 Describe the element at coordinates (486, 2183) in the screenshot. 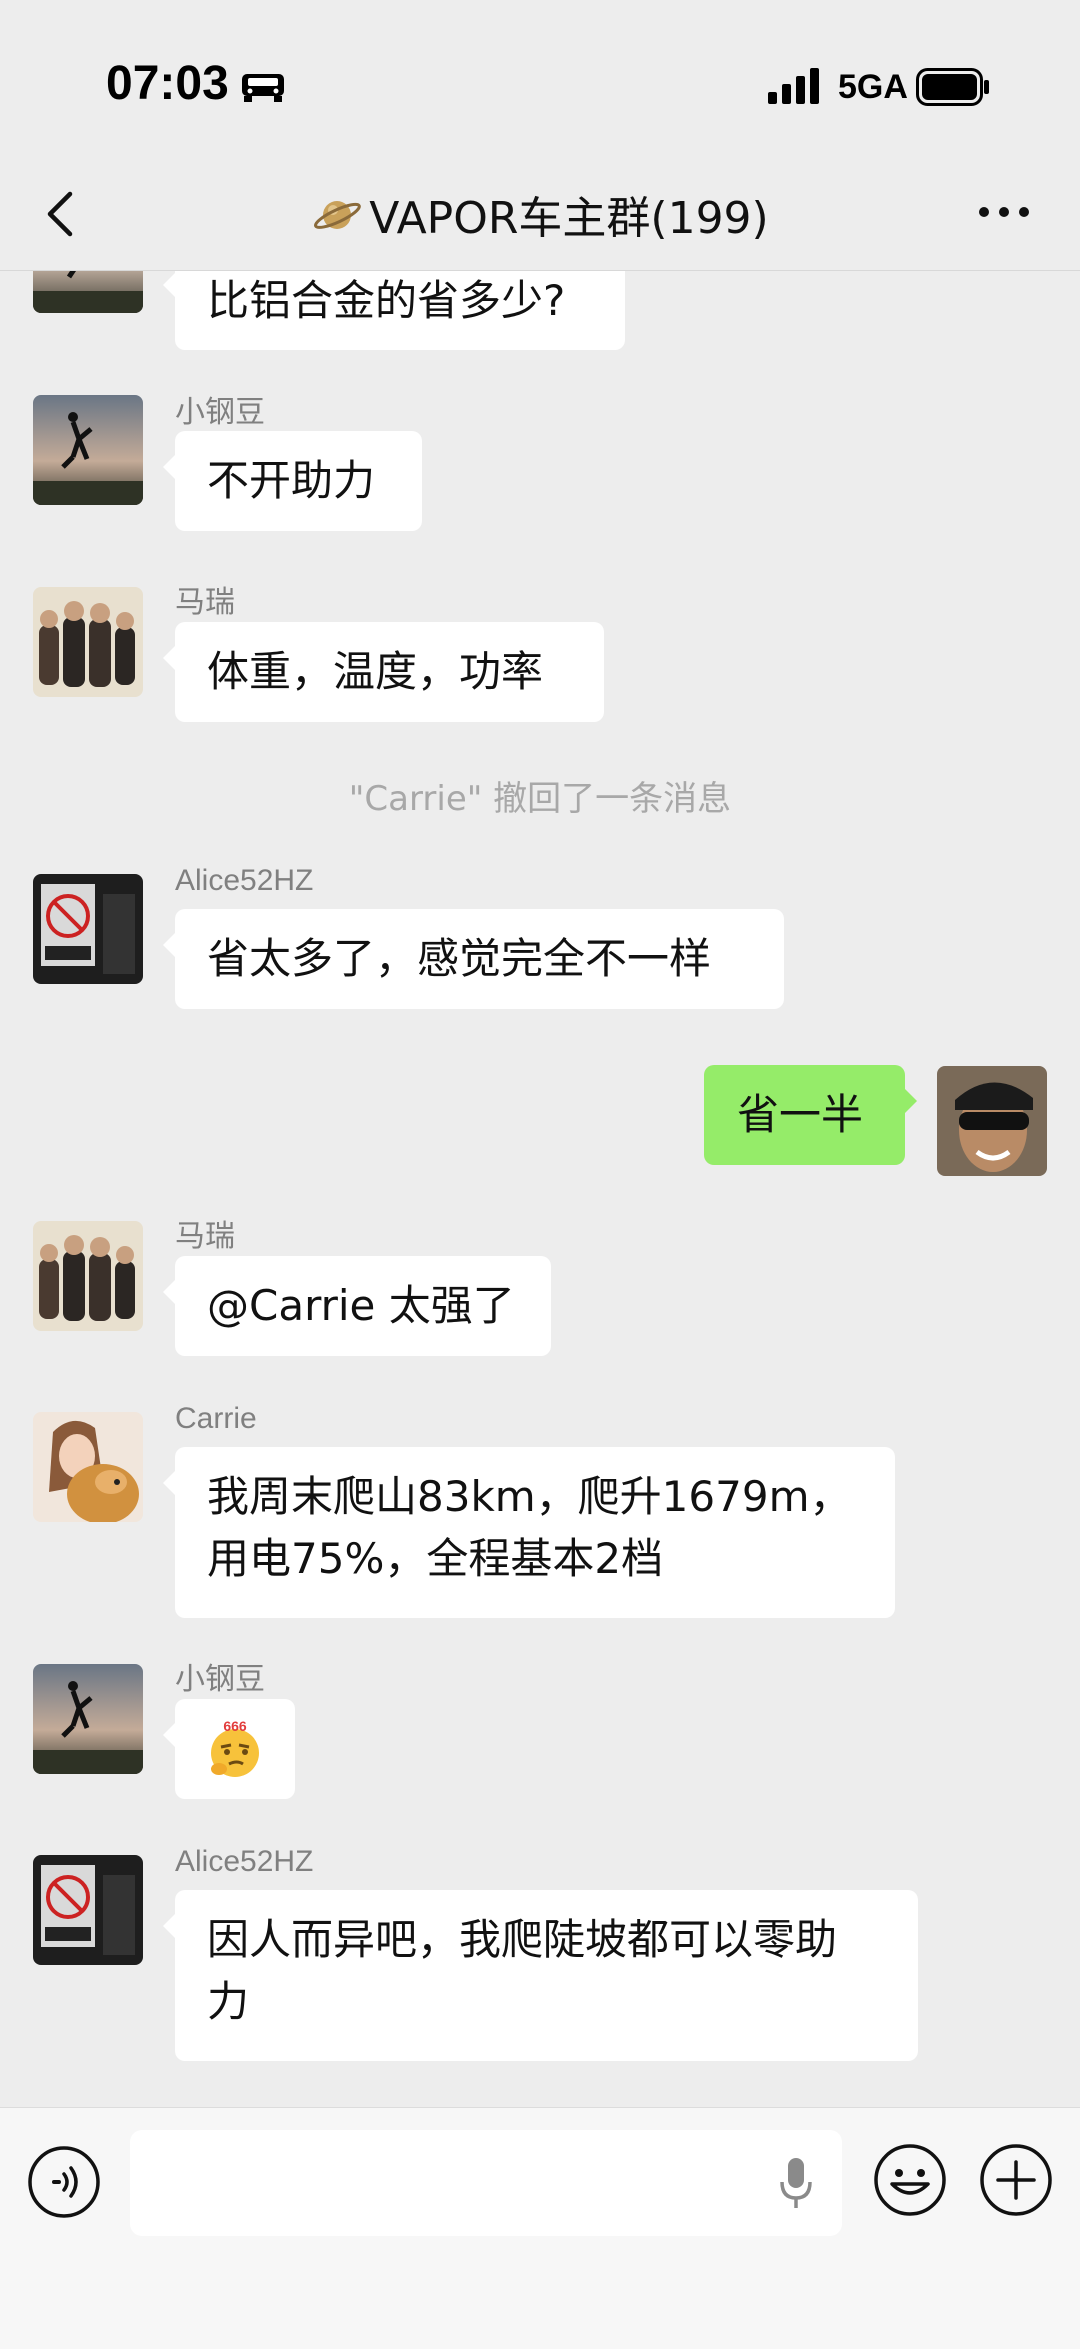

I see `message-input` at that location.